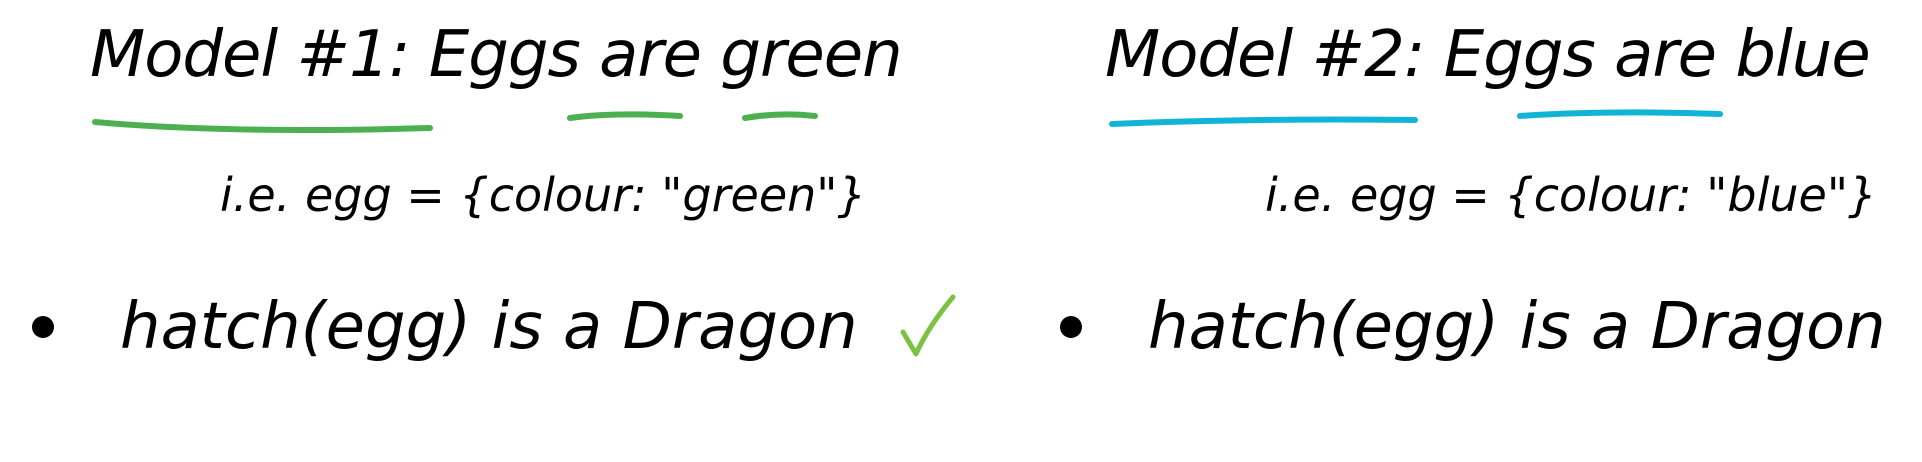 This screenshot has height=462, width=1922. What do you see at coordinates (496, 55) in the screenshot?
I see `model-1-title: Model #1: Eggs are green` at bounding box center [496, 55].